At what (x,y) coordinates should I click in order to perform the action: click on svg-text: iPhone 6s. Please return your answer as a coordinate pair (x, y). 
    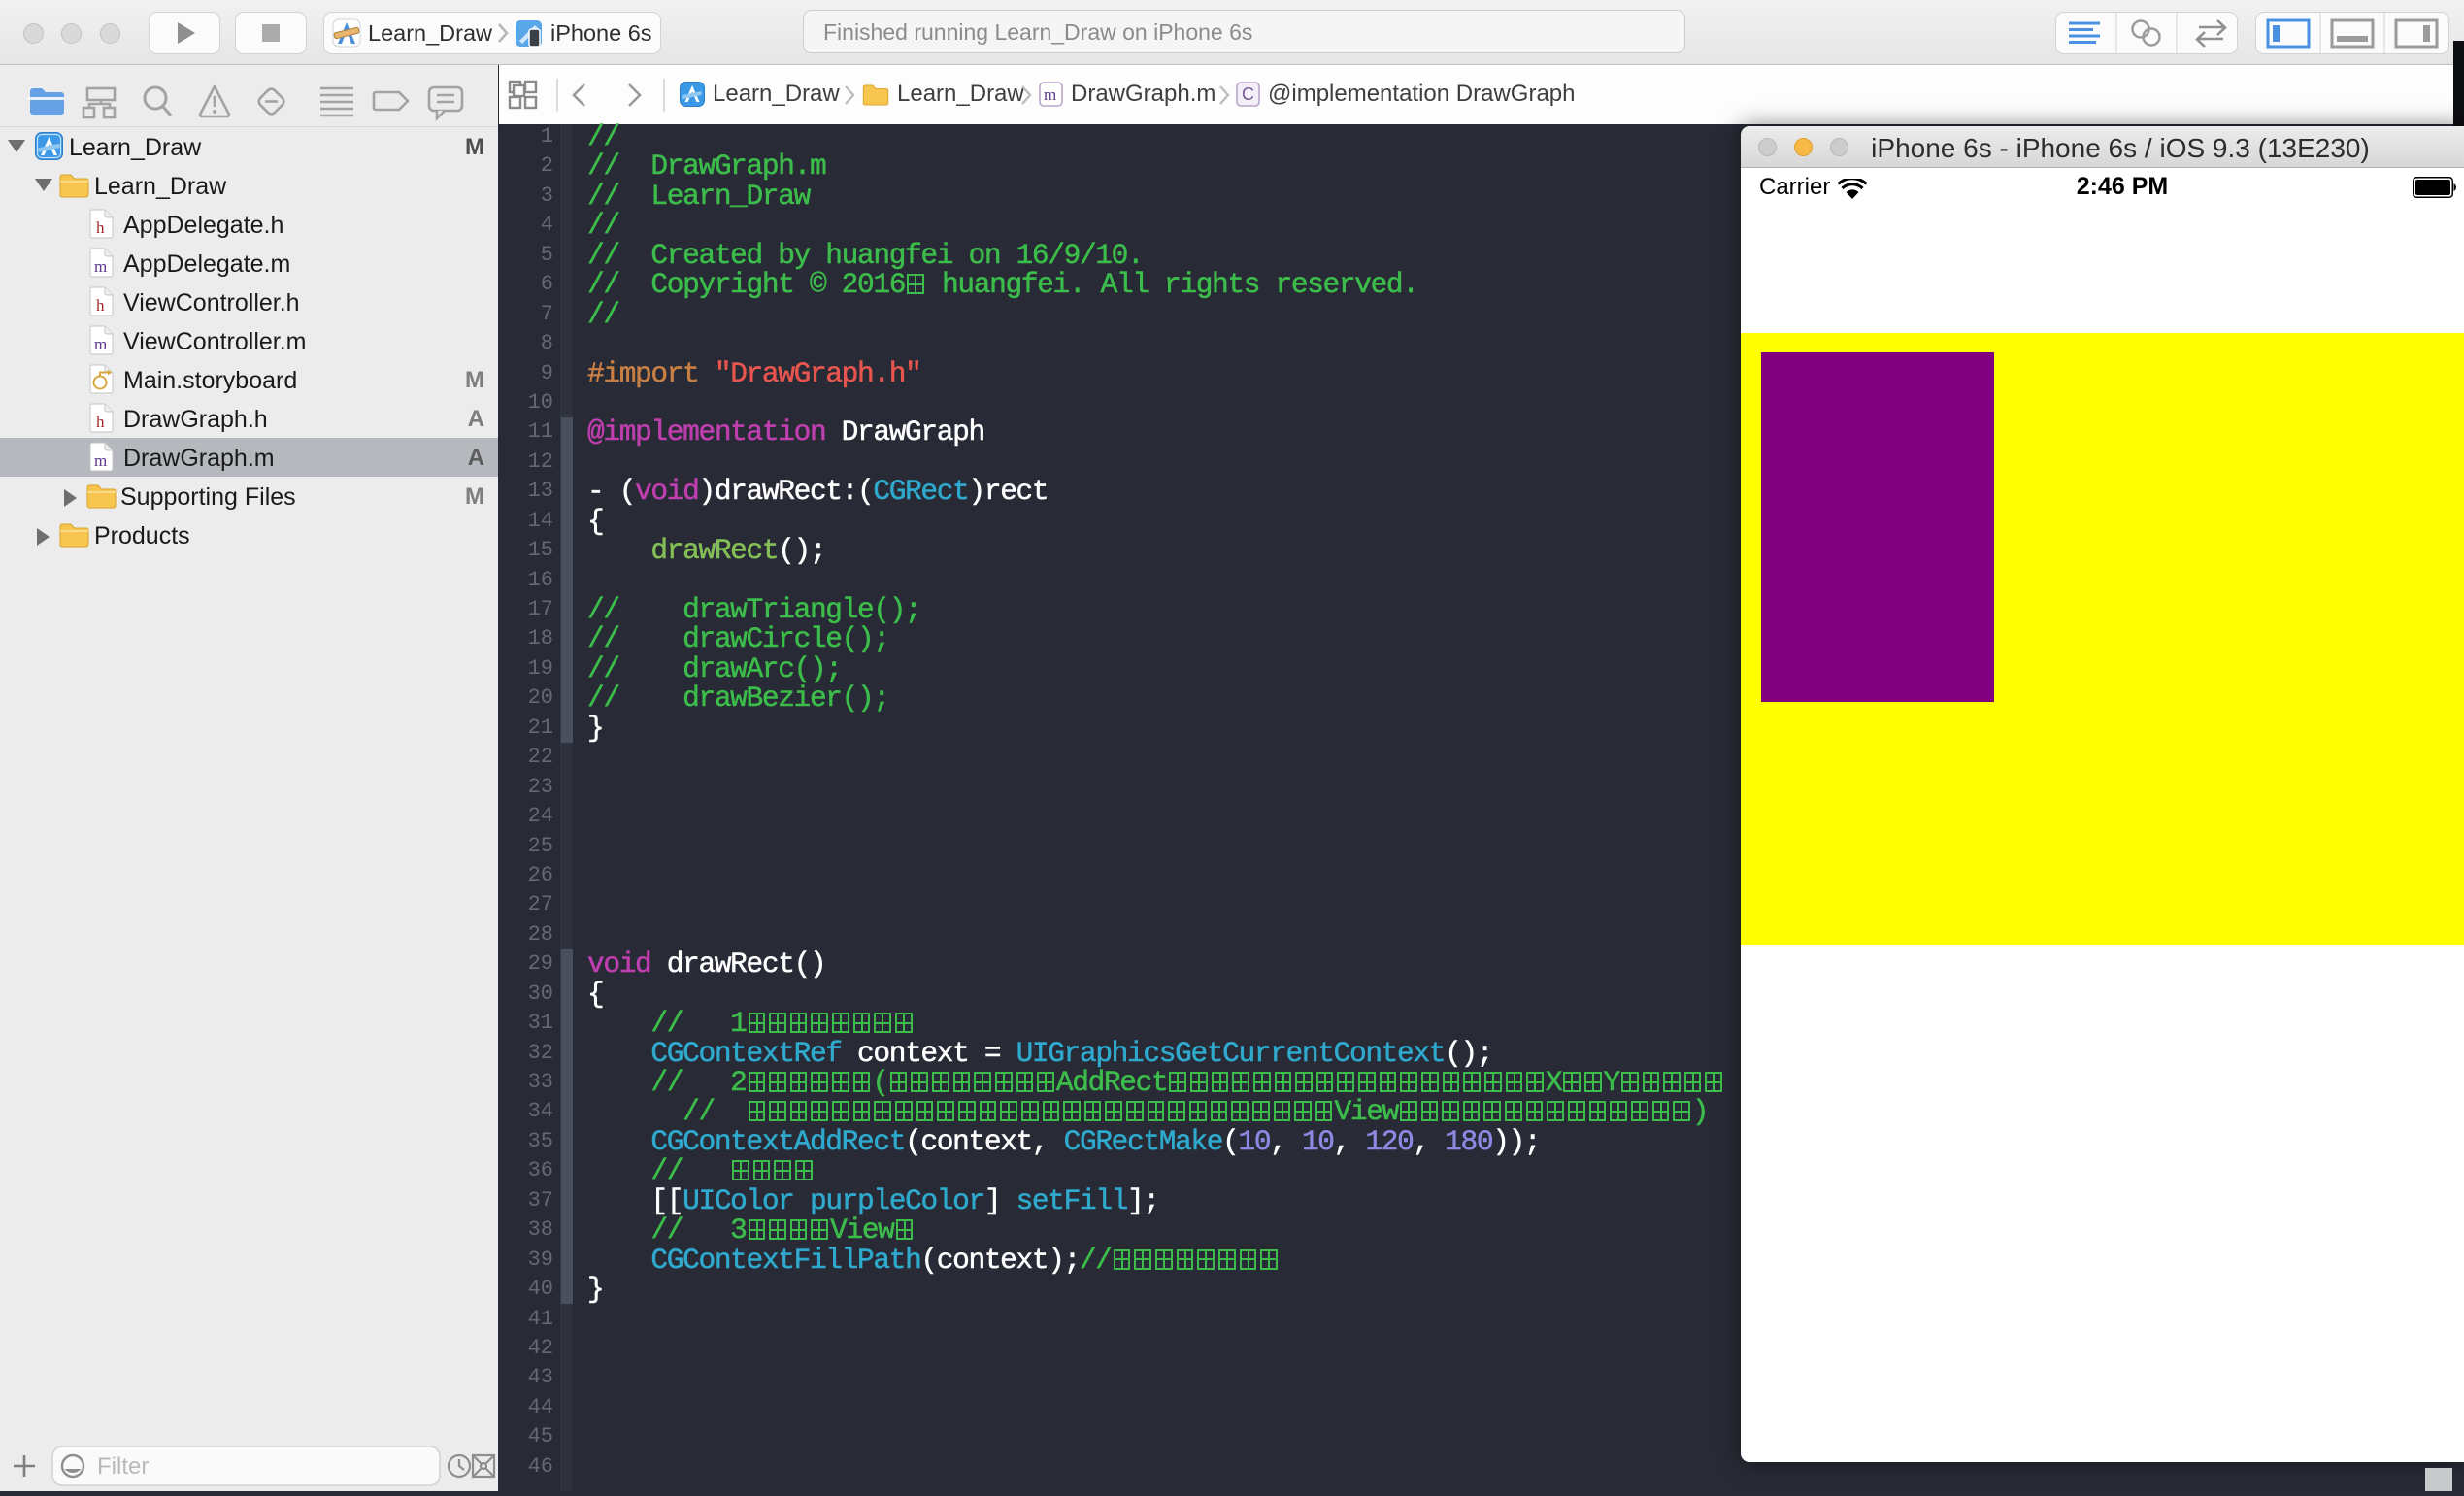
    Looking at the image, I should click on (601, 33).